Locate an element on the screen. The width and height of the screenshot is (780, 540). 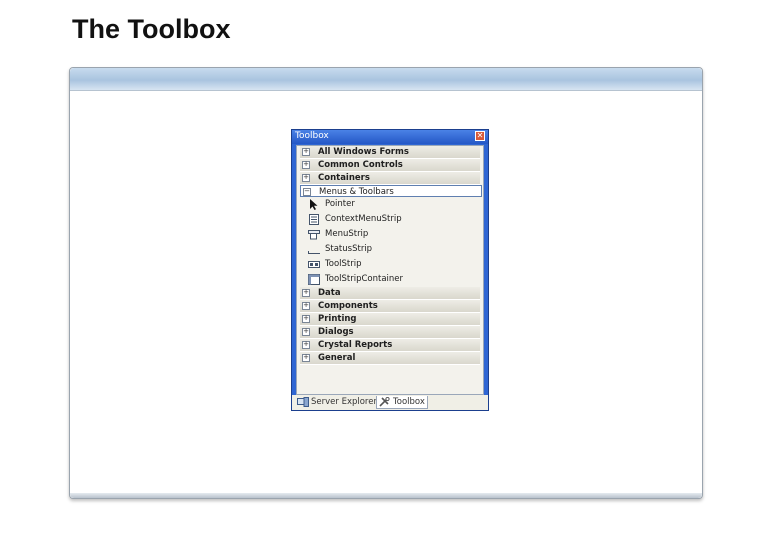
toolbox-item-toolstrip: ToolStrip is located at coordinates (390, 264).